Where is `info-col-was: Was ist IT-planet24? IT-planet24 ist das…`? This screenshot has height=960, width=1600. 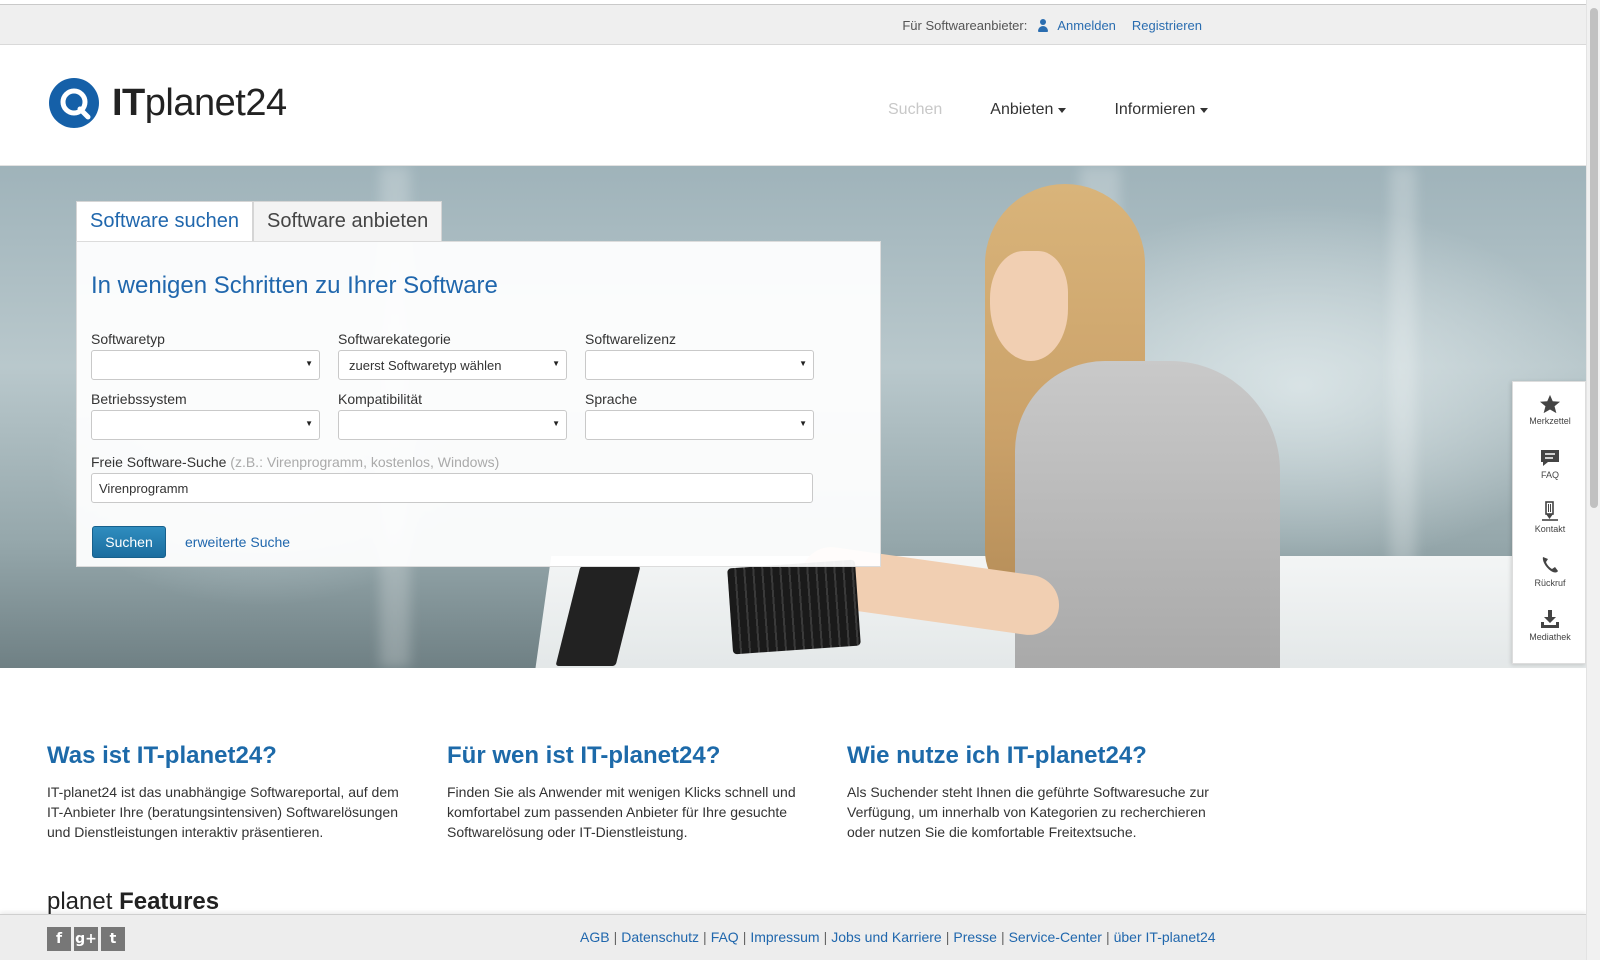 info-col-was: Was ist IT-planet24? IT-planet24 ist das… is located at coordinates (232, 792).